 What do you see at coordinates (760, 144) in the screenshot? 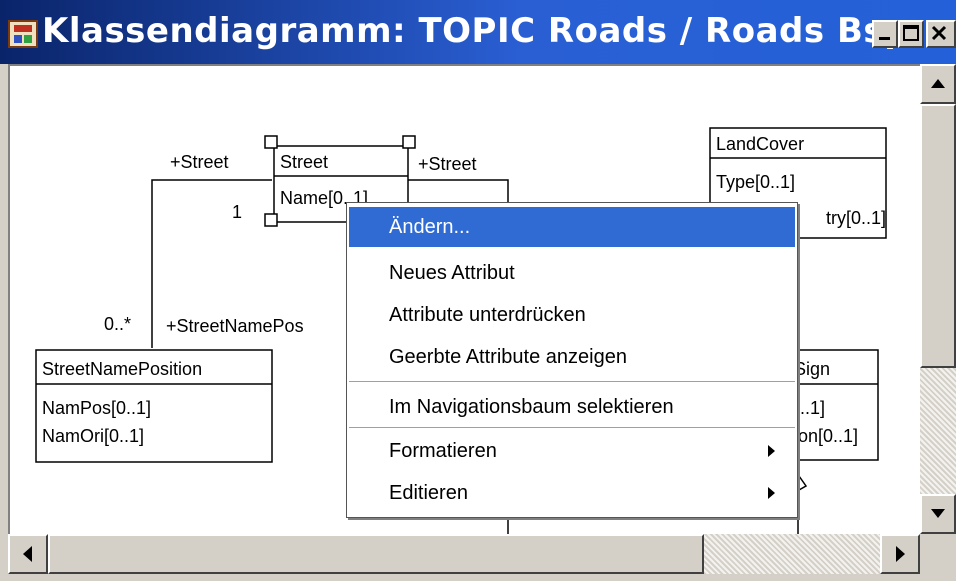
I see `class-name: LandCover` at bounding box center [760, 144].